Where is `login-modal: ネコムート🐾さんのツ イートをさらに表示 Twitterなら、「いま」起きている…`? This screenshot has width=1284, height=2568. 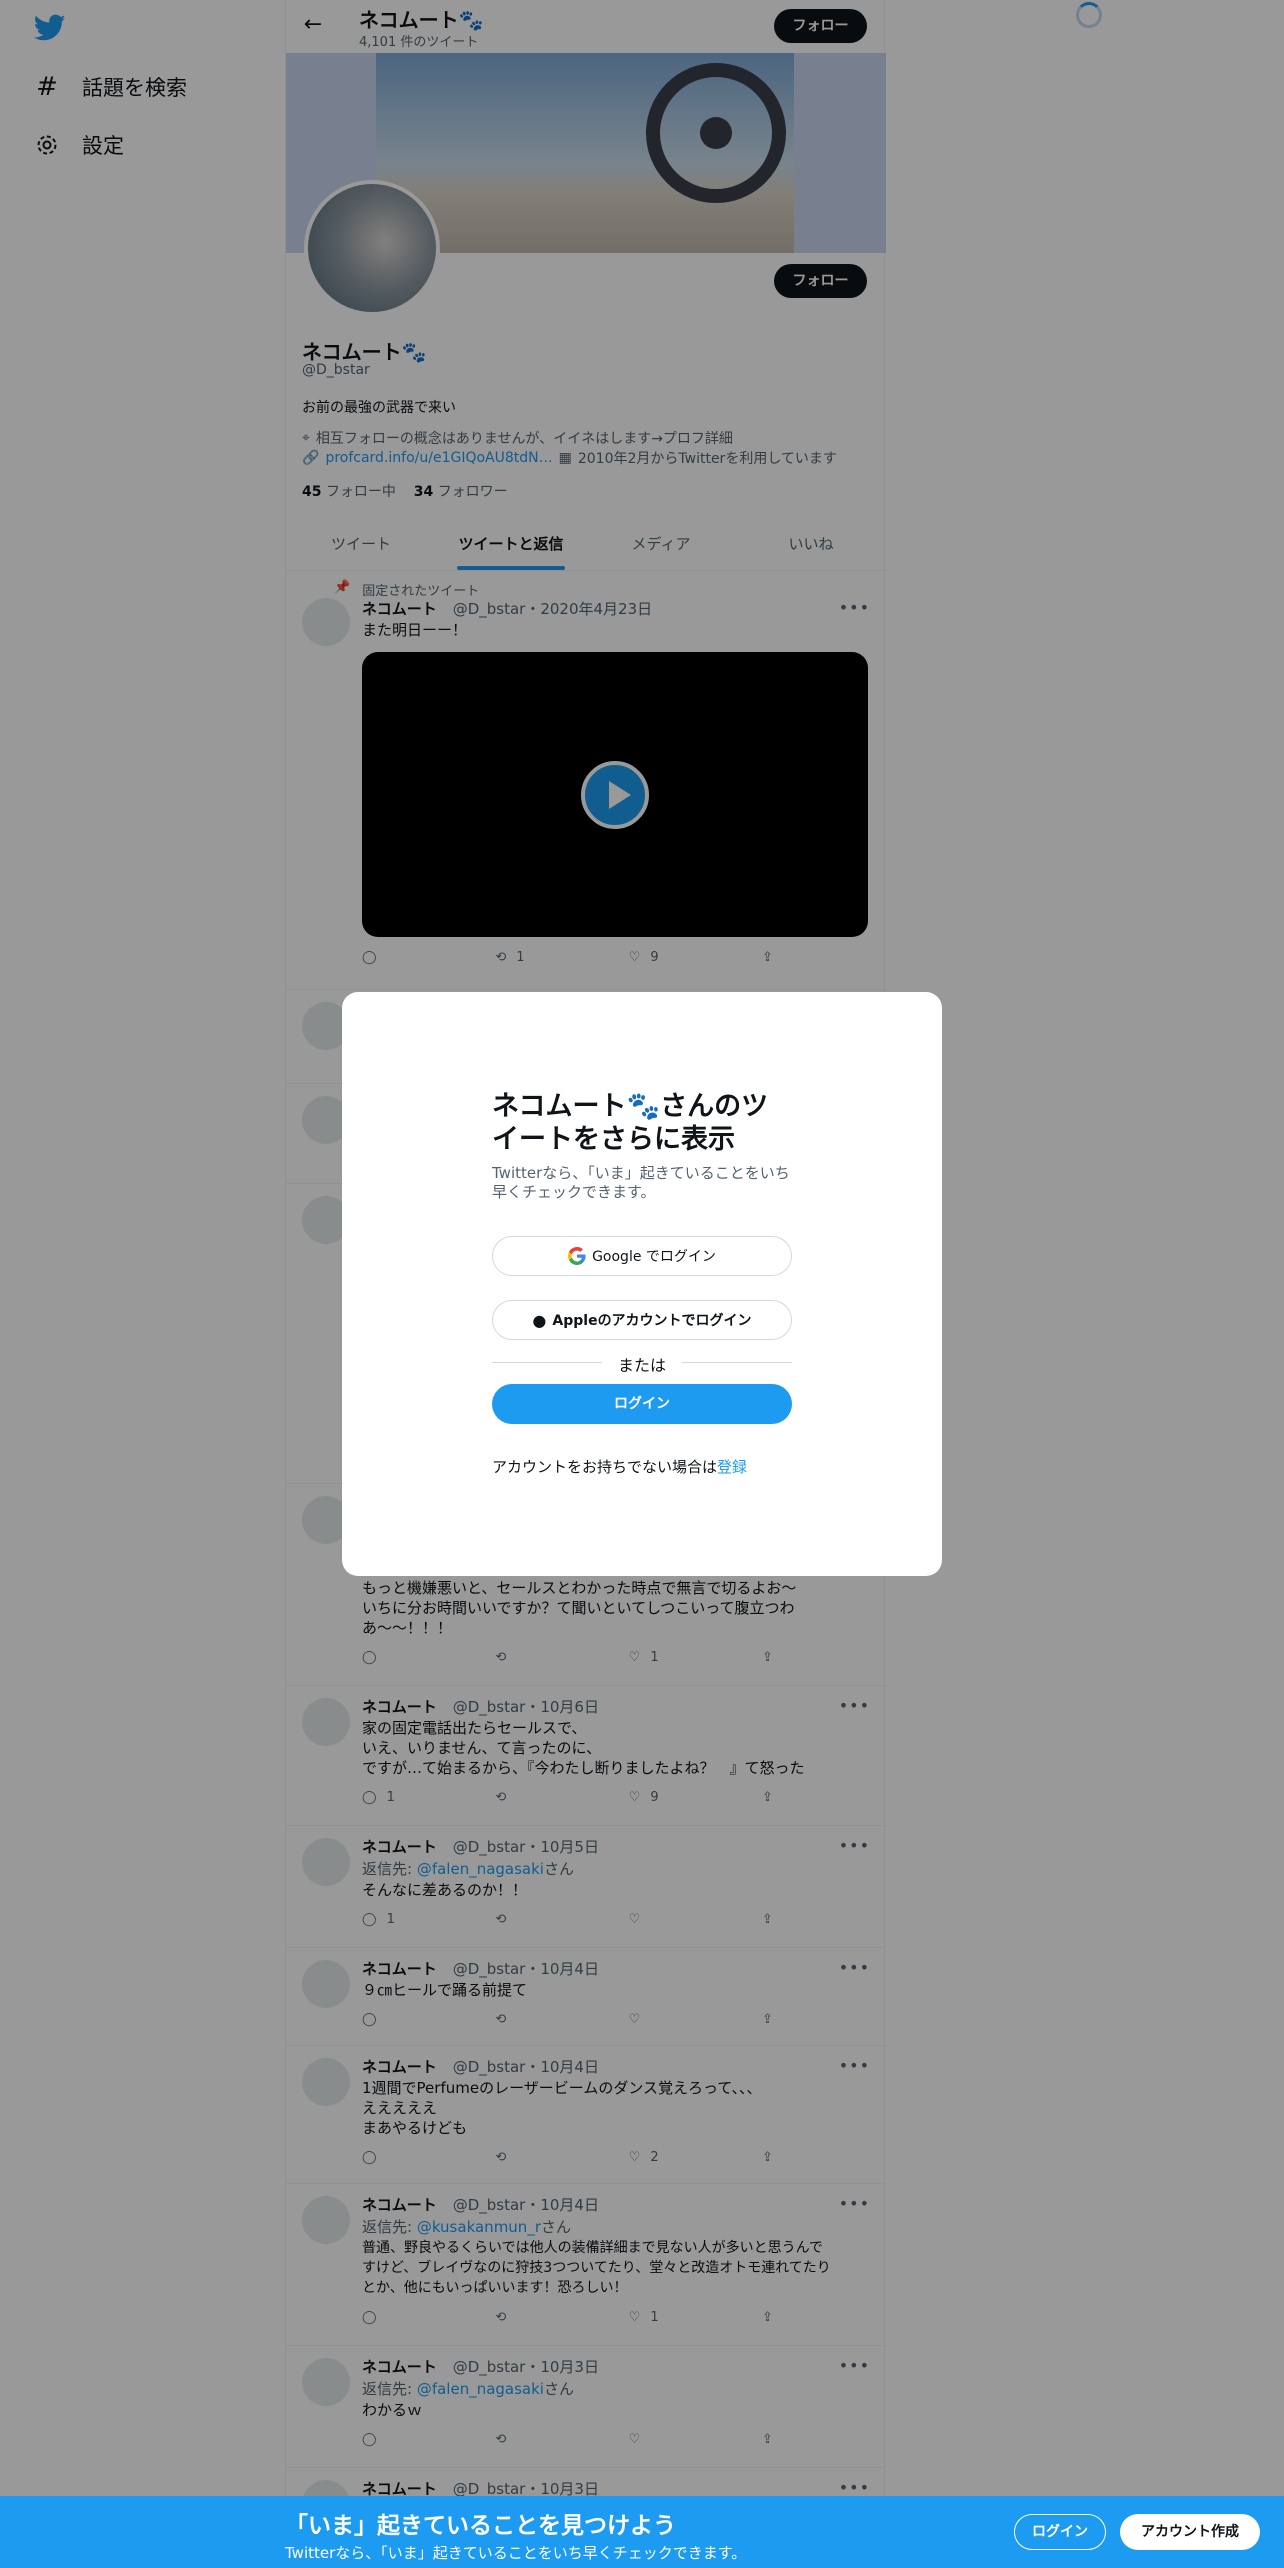 login-modal: ネコムート🐾さんのツ イートをさらに表示 Twitterなら、「いま」起きている… is located at coordinates (642, 1284).